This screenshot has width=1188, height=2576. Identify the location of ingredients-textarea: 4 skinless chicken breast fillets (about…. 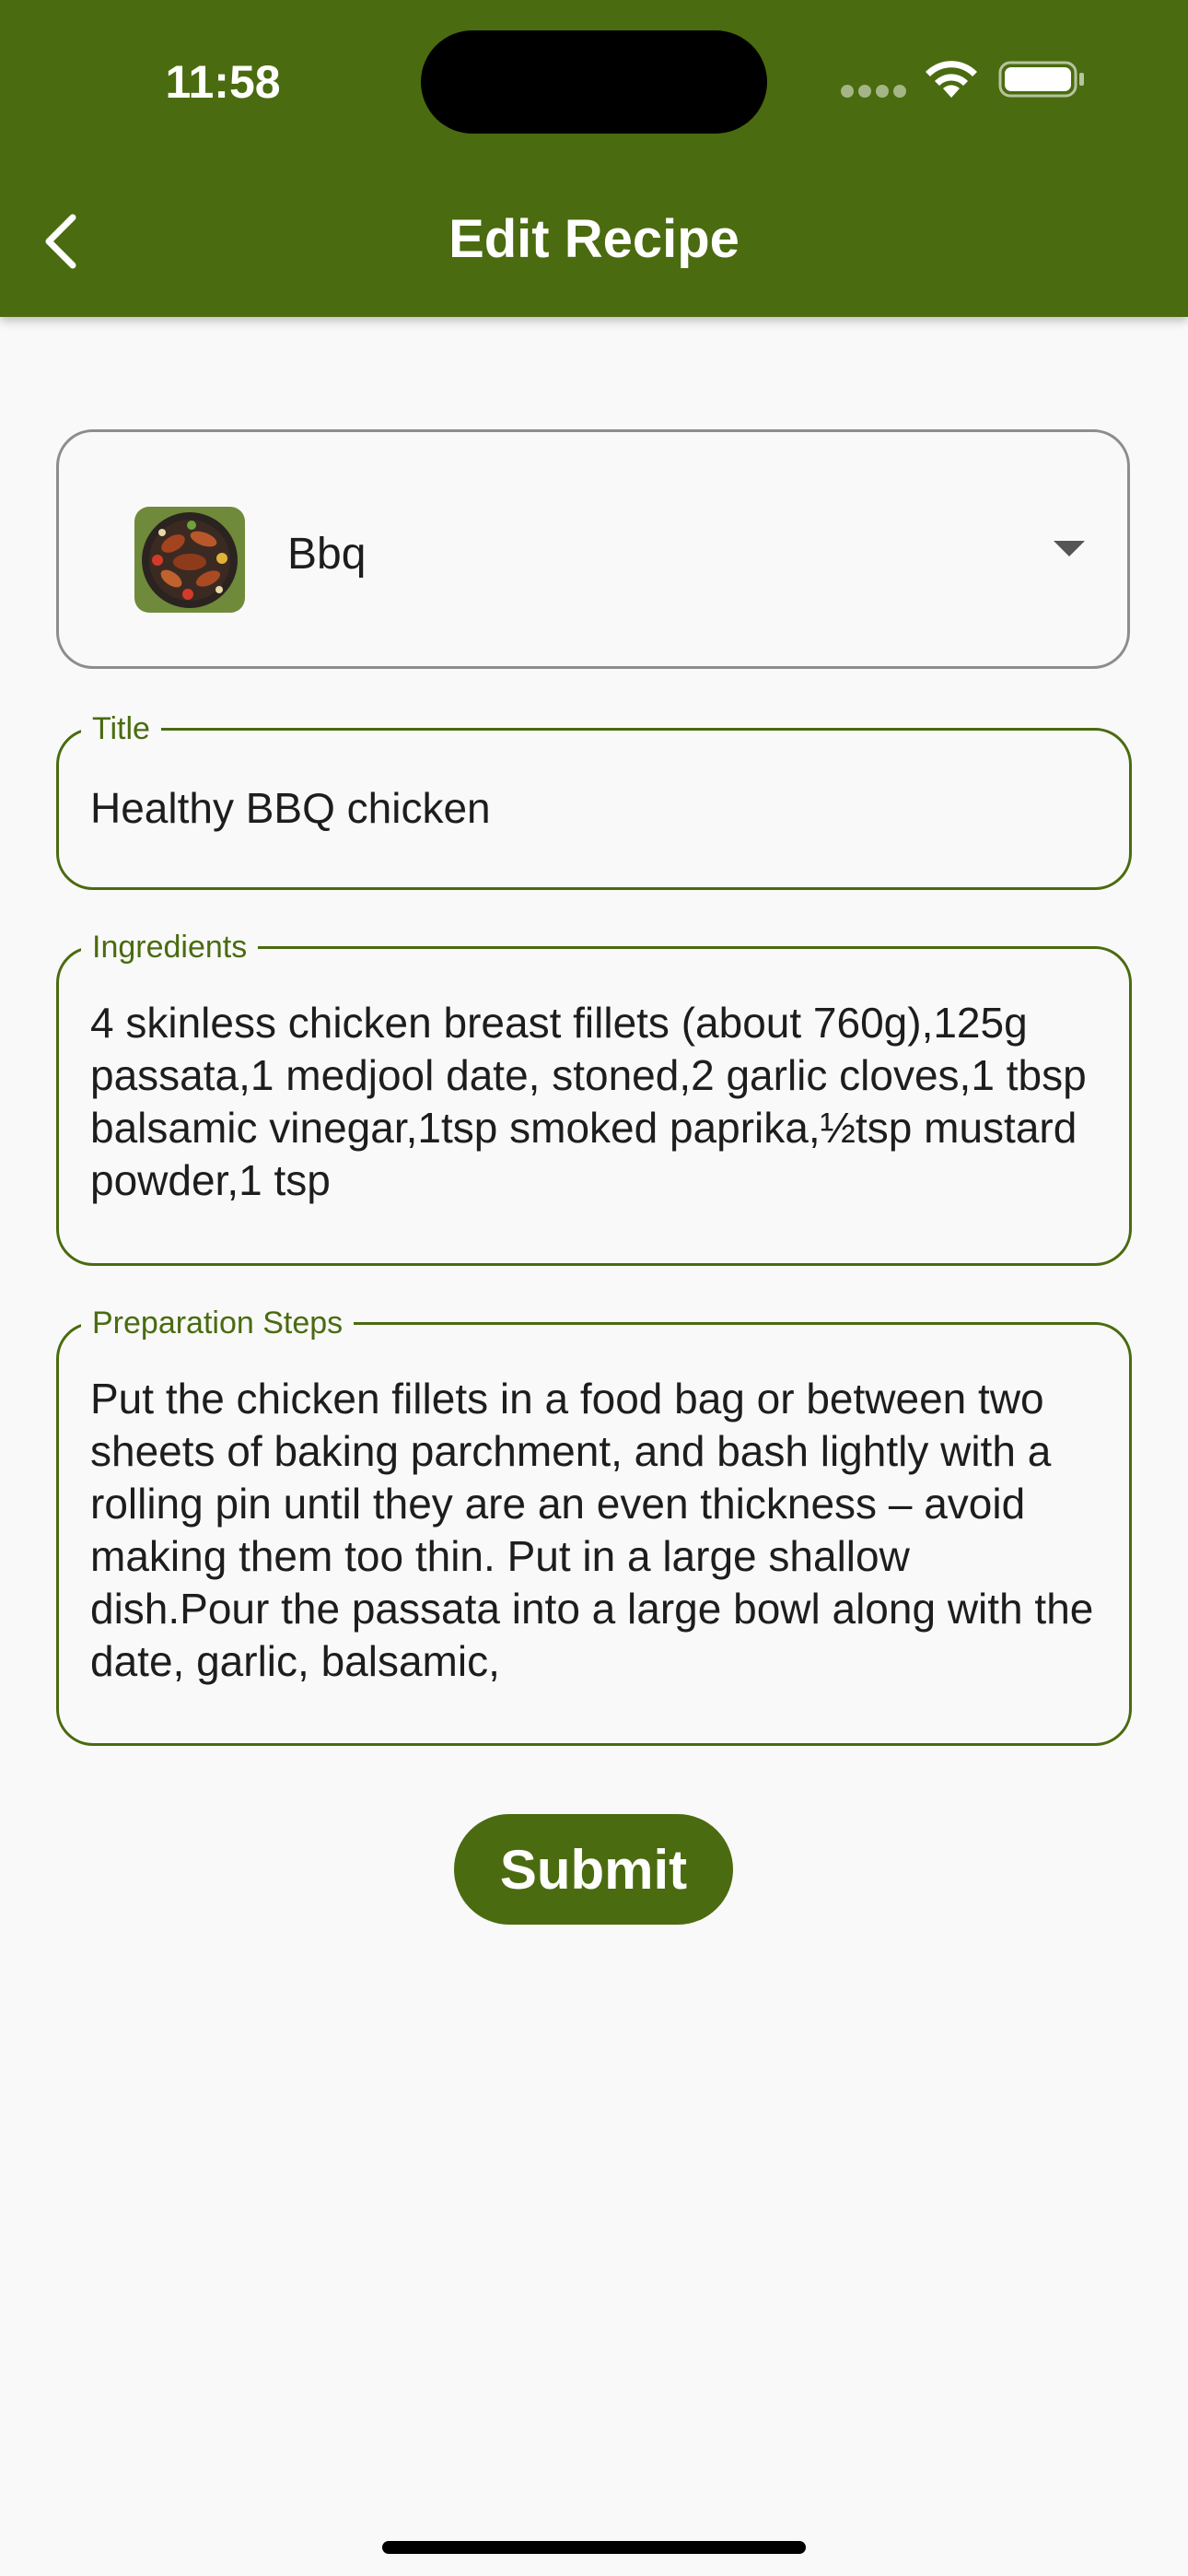
(594, 1102).